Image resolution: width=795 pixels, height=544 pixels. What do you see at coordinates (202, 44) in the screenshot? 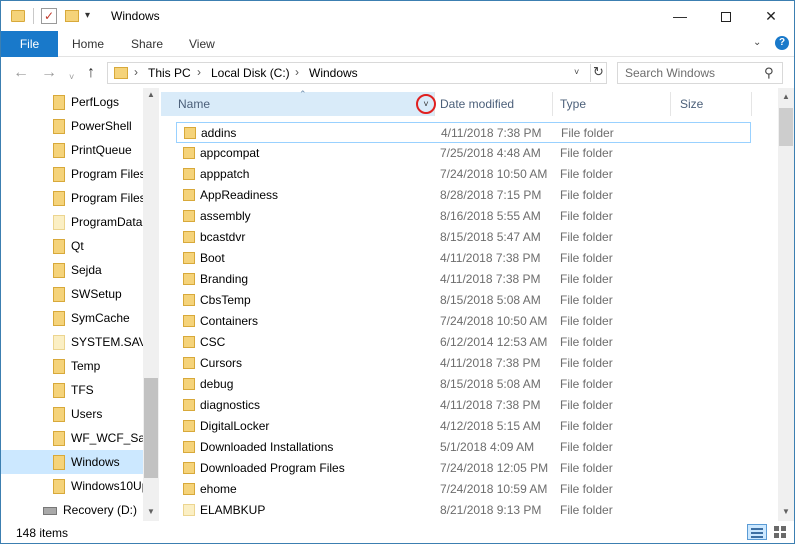
I see `tab-view: View` at bounding box center [202, 44].